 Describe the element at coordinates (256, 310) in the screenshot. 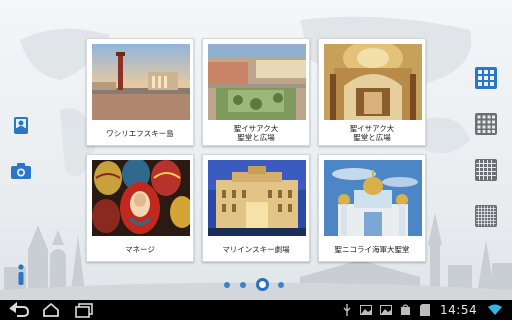

I see `system-bar: 14:54` at that location.